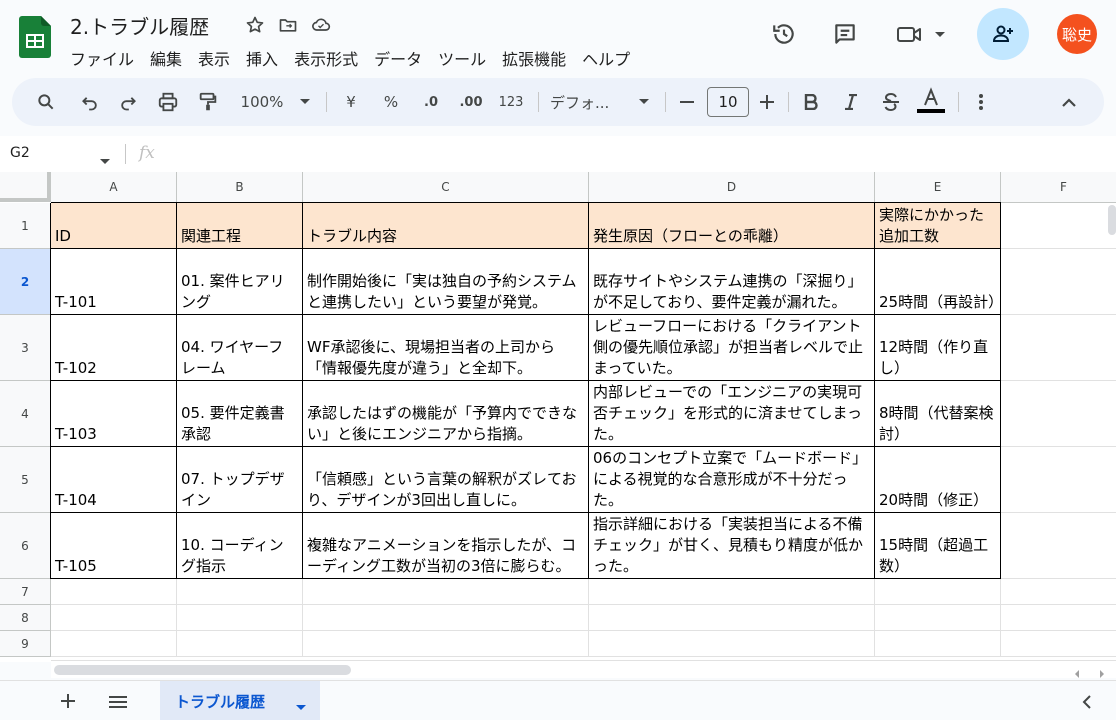  I want to click on name-box-dropdown-icon, so click(105, 160).